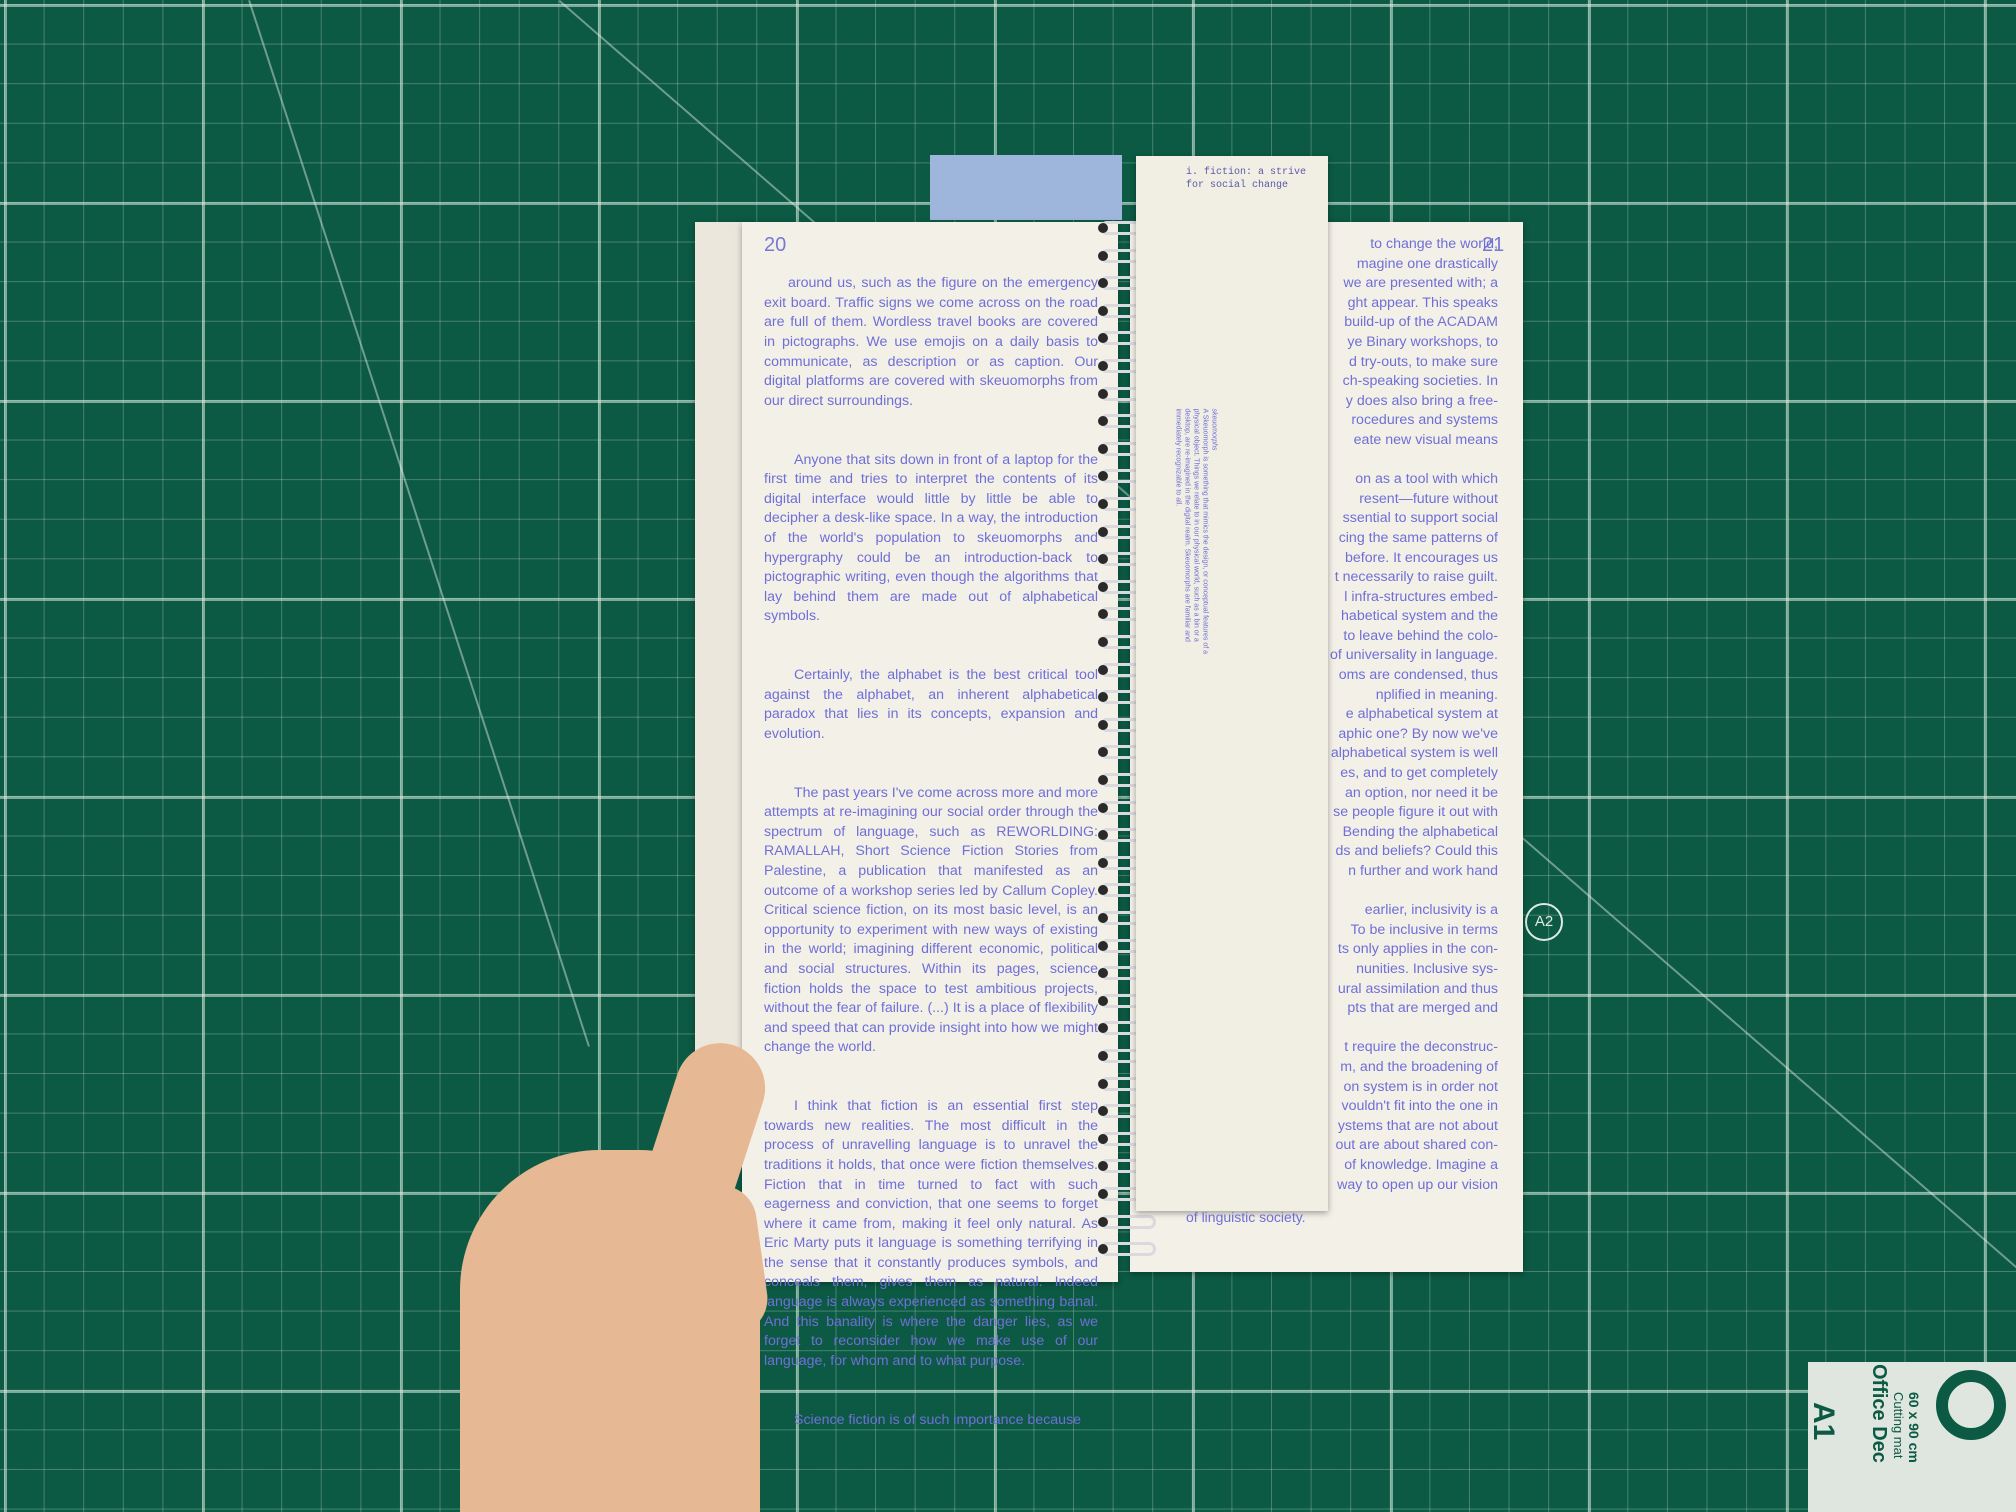 The height and width of the screenshot is (1512, 2016). Describe the element at coordinates (1419, 773) in the screenshot. I see `right-page-line: es, and to get completely` at that location.